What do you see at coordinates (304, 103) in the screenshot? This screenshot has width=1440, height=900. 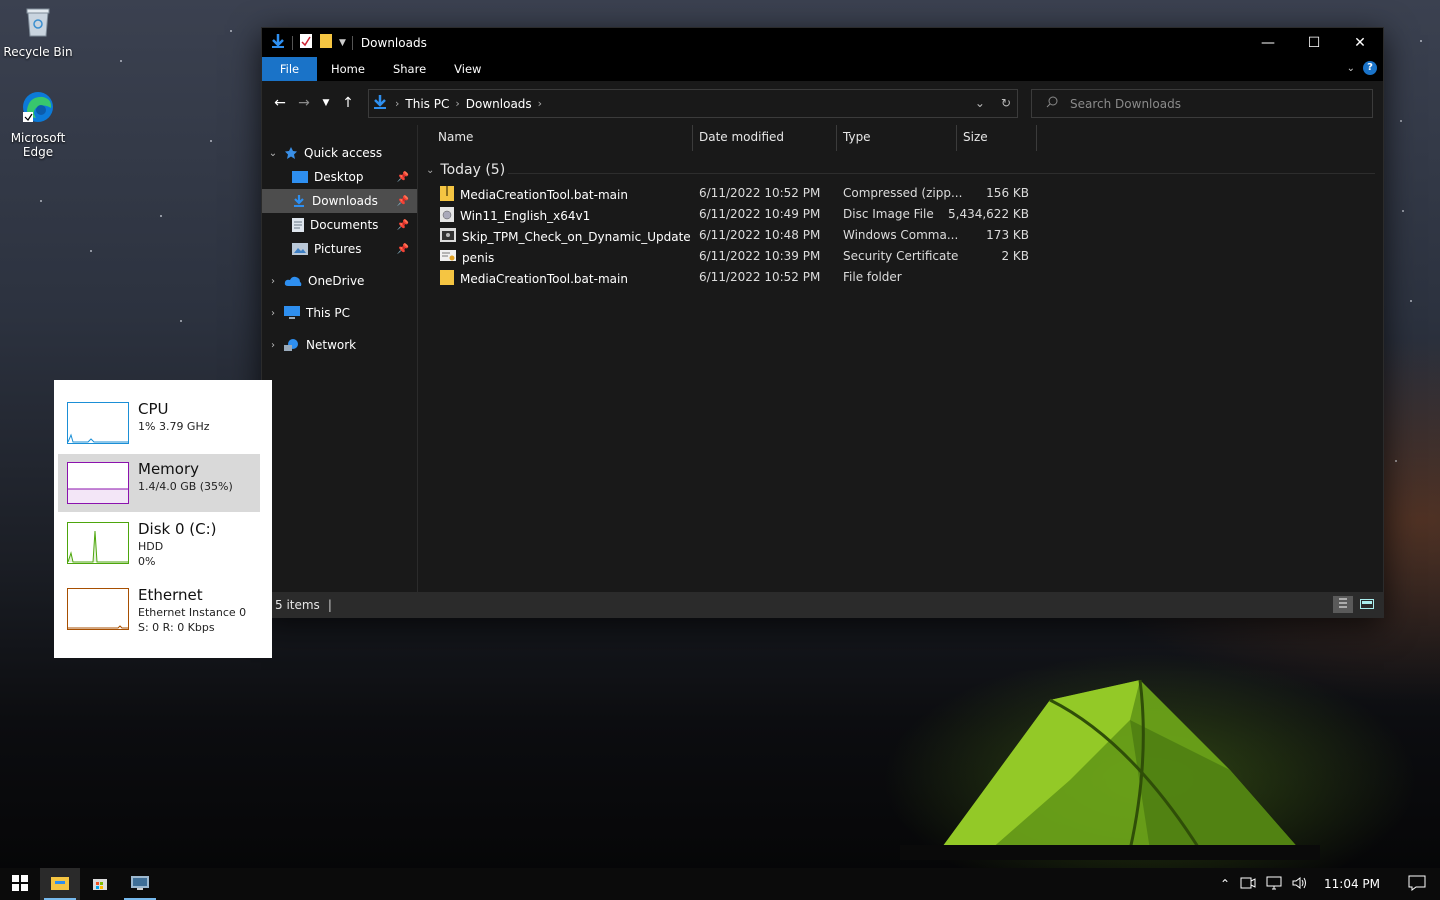 I see `forward-button: →` at bounding box center [304, 103].